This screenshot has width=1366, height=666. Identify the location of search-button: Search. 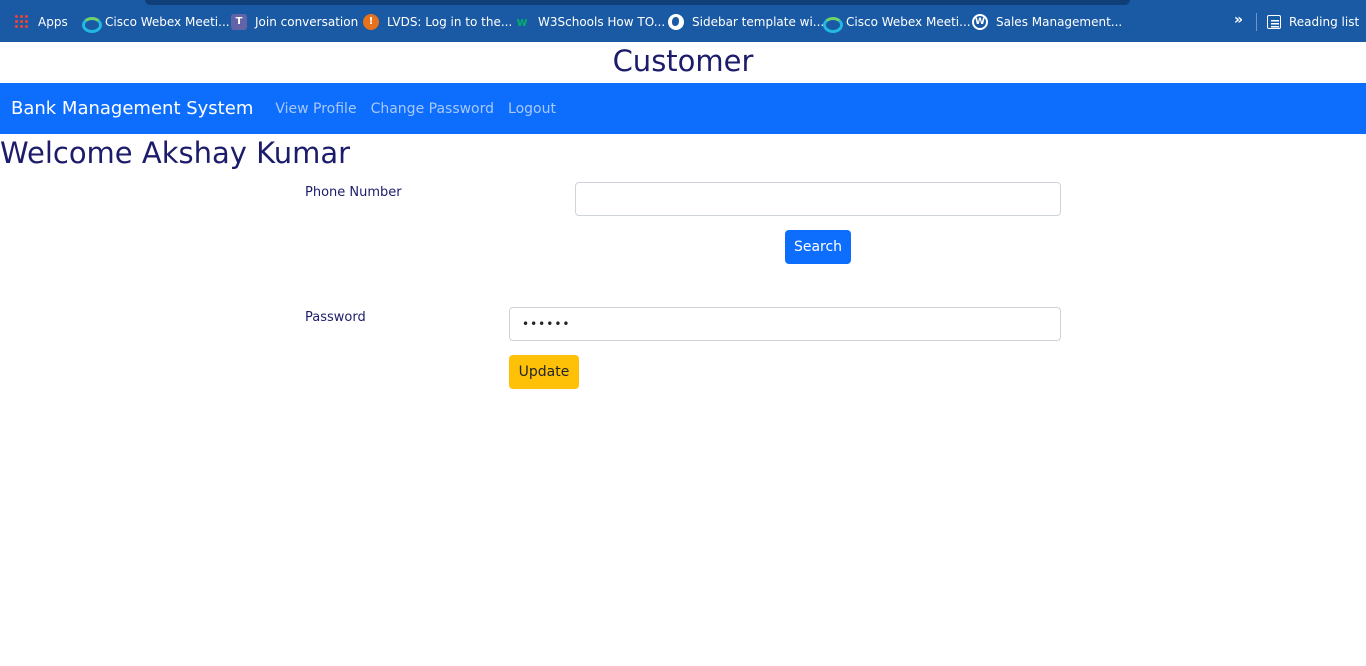
(818, 247).